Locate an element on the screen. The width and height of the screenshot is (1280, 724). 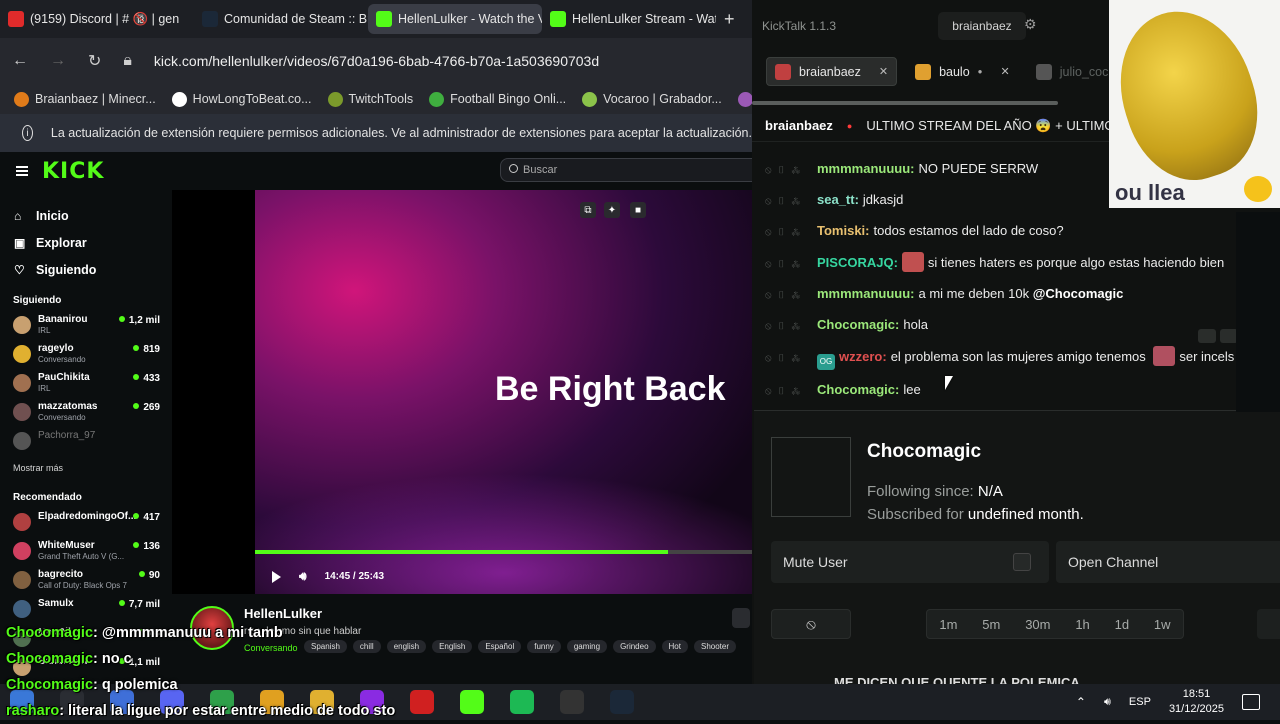
steam-icon is located at coordinates (622, 702).